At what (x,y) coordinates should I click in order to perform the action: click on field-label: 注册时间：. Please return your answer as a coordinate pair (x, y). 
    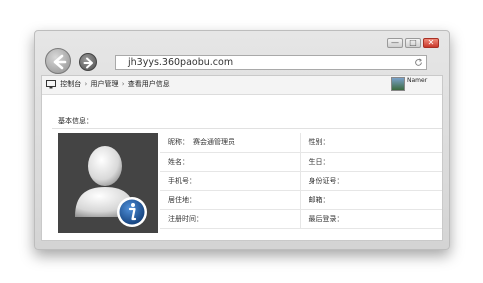
    Looking at the image, I should click on (185, 218).